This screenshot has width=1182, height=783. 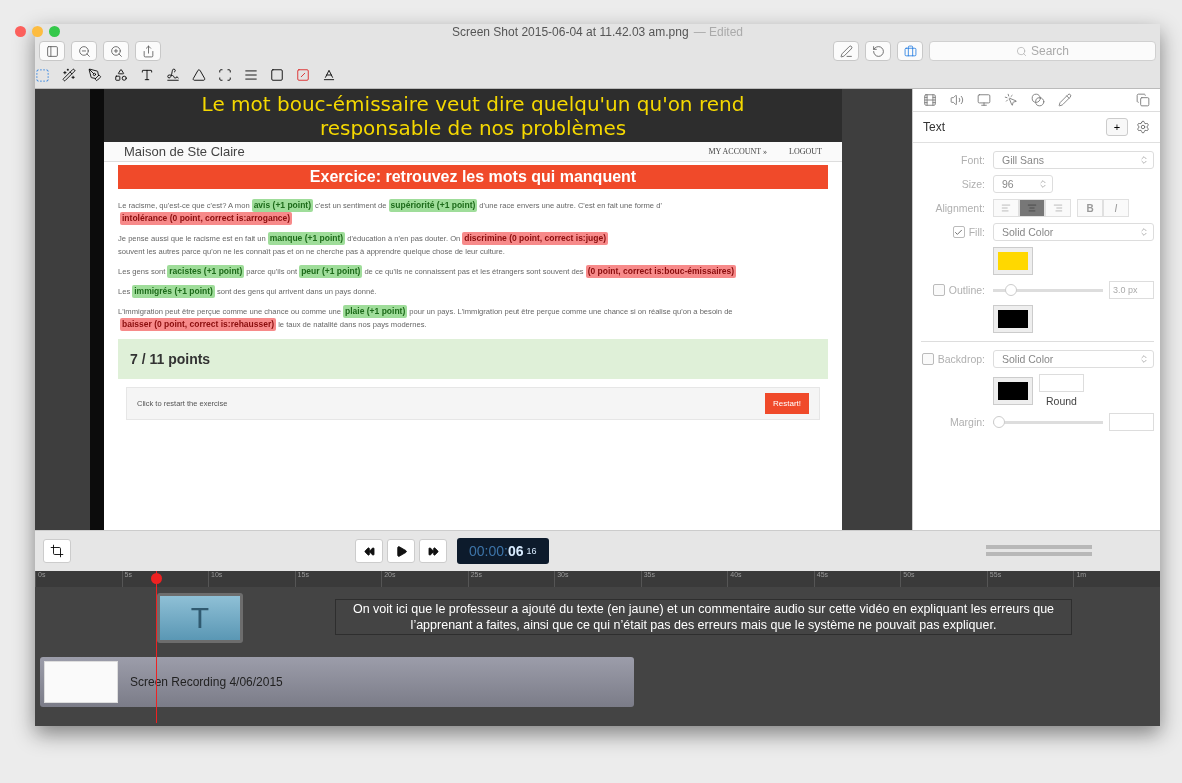 What do you see at coordinates (934, 127) in the screenshot?
I see `inspector-title: Text` at bounding box center [934, 127].